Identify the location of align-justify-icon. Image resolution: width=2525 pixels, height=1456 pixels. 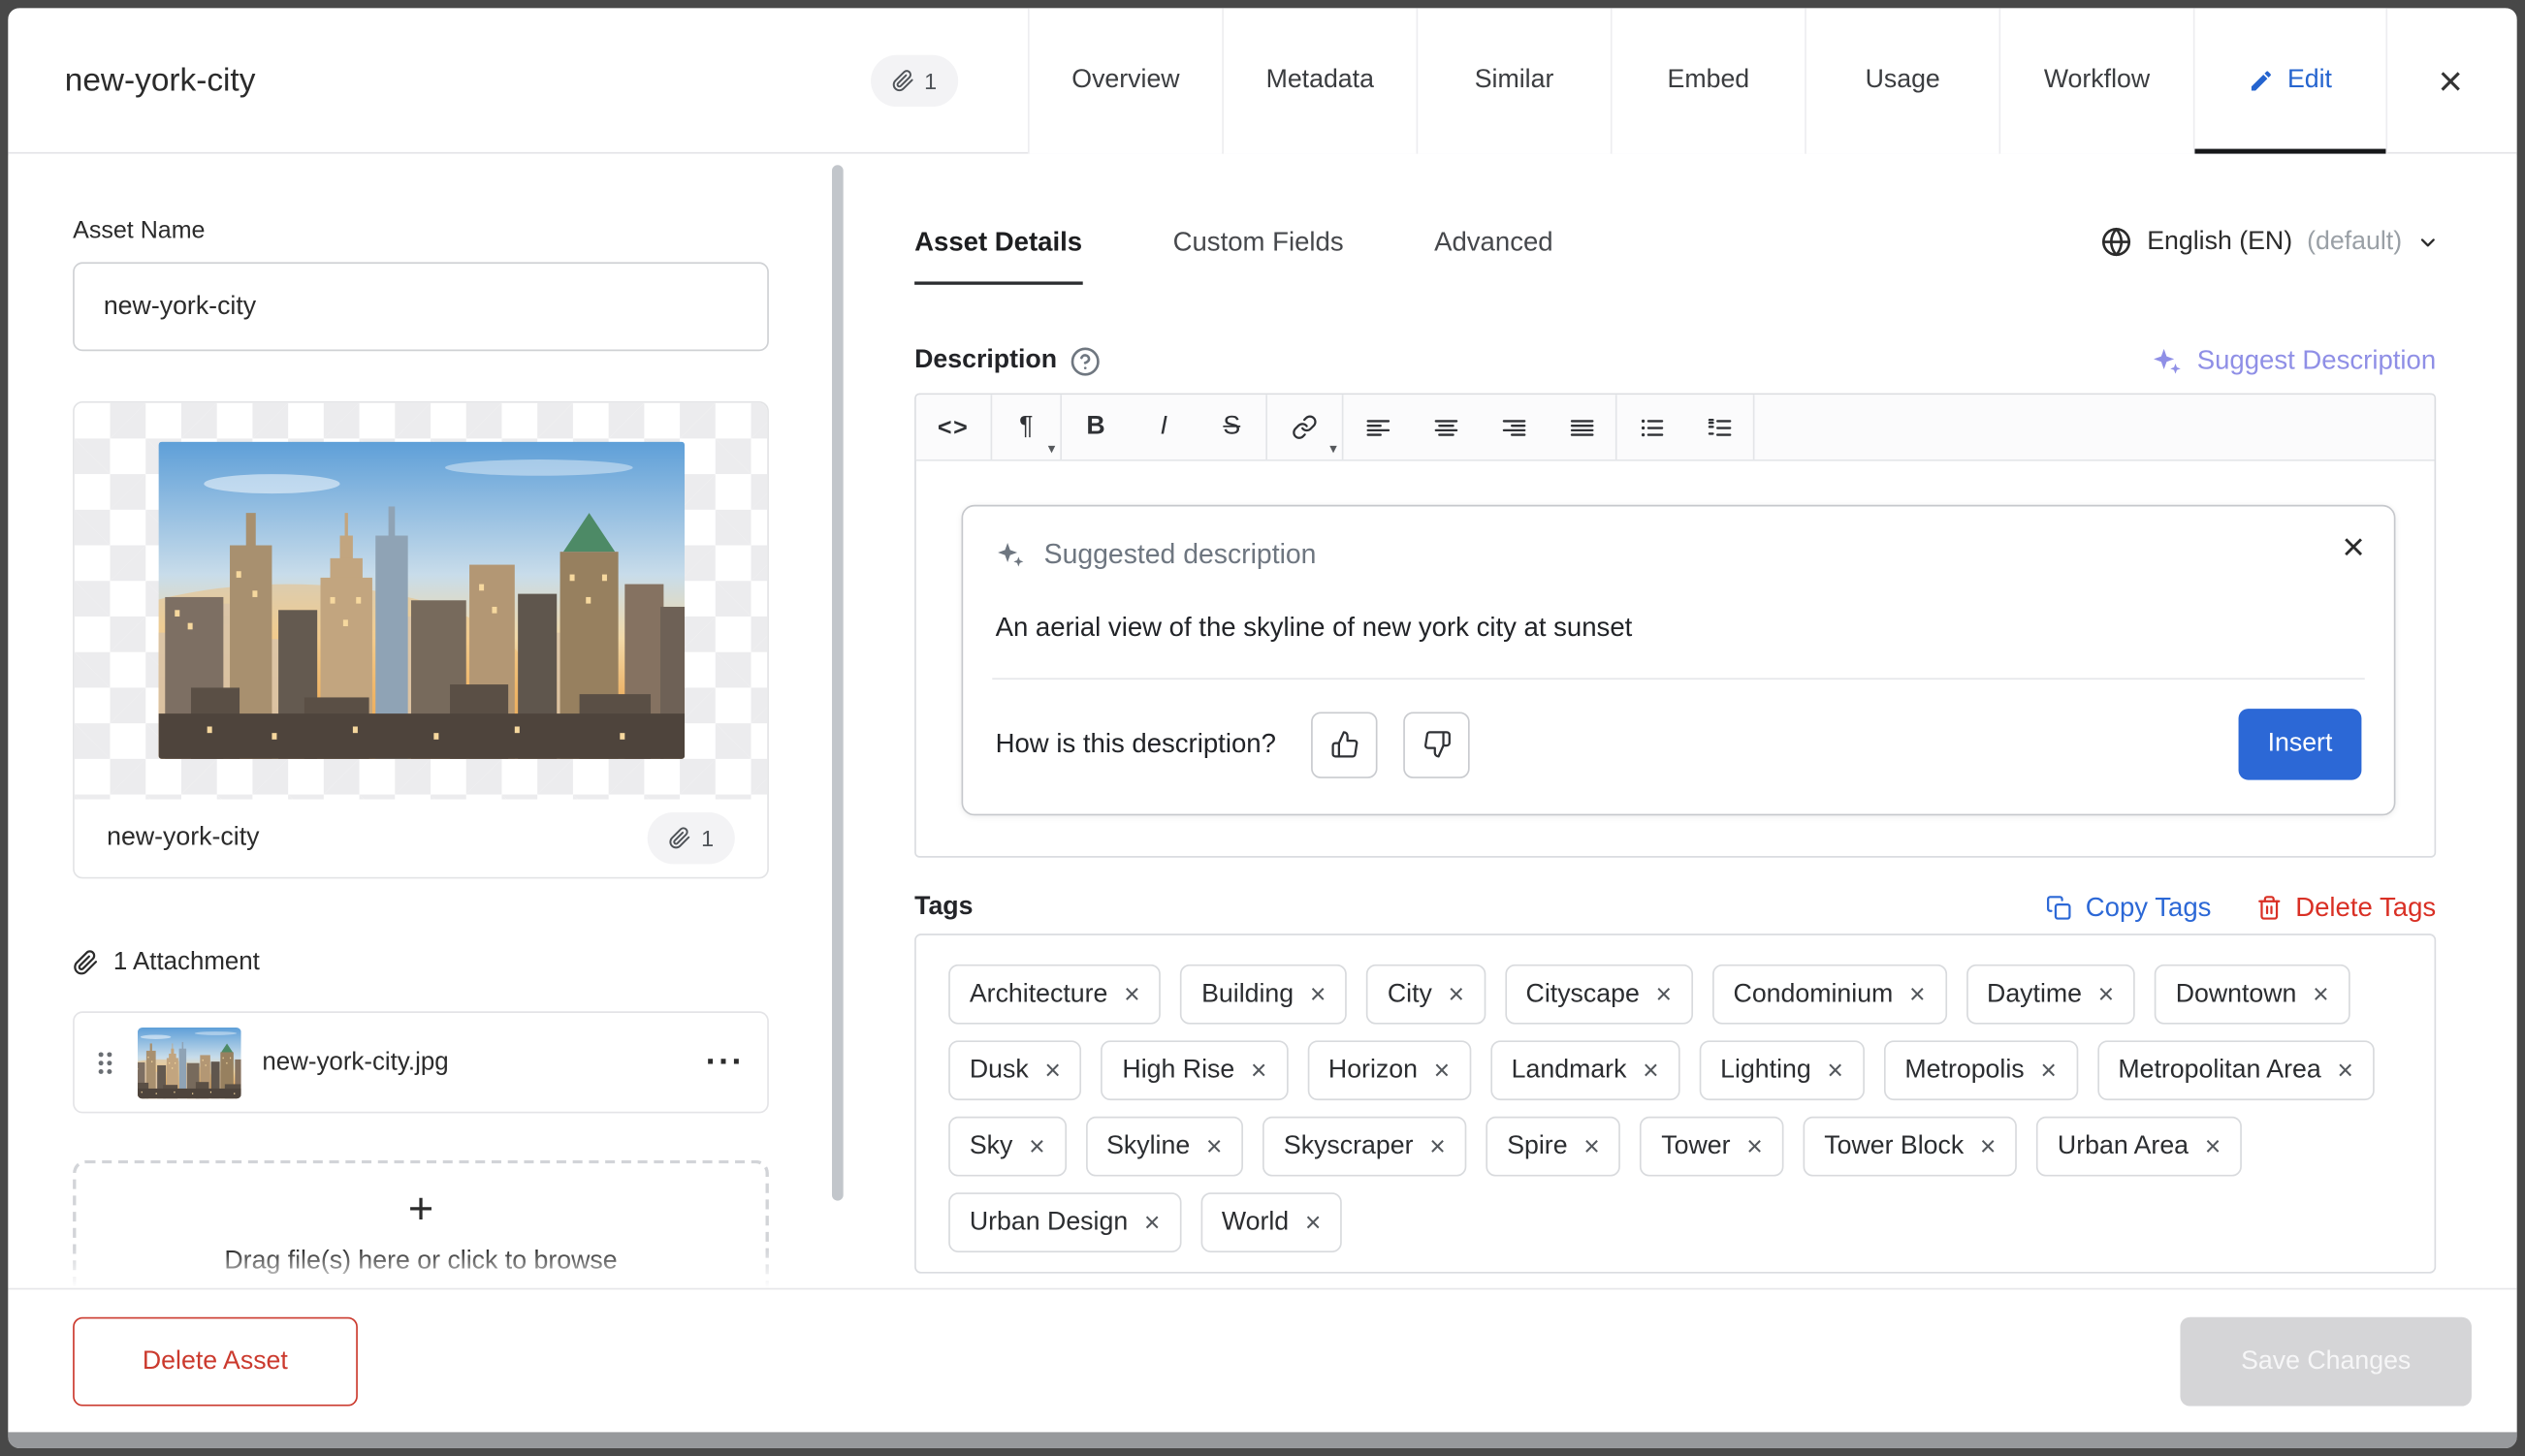
(1581, 427).